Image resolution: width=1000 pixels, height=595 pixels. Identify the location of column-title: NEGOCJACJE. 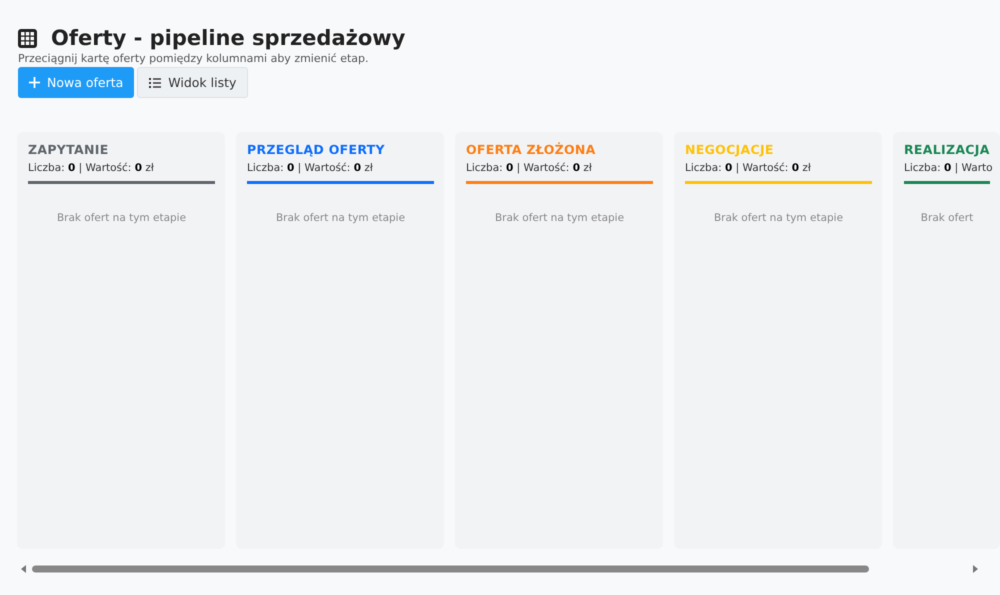
(730, 149).